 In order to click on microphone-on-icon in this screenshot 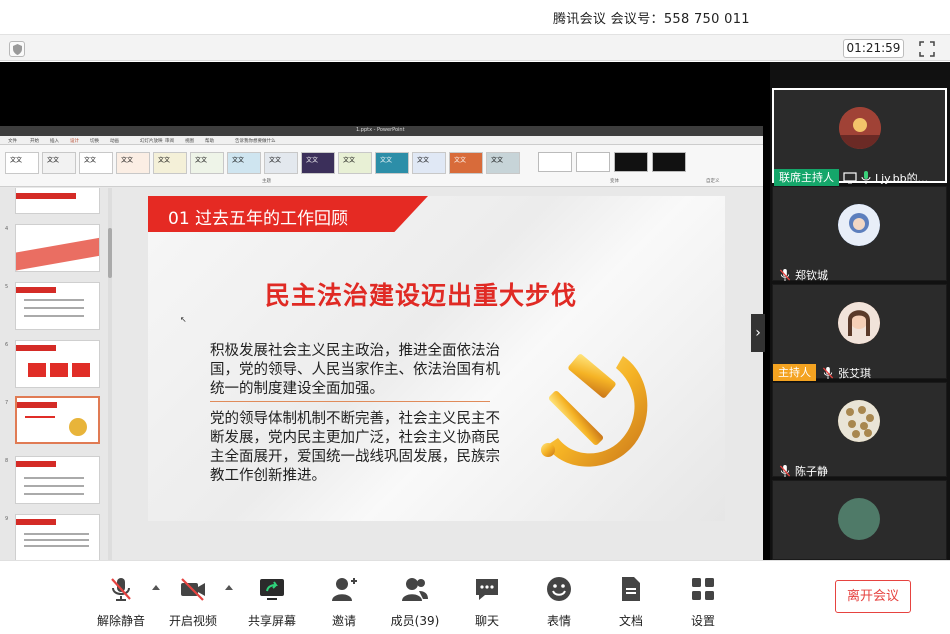, I will do `click(866, 177)`.